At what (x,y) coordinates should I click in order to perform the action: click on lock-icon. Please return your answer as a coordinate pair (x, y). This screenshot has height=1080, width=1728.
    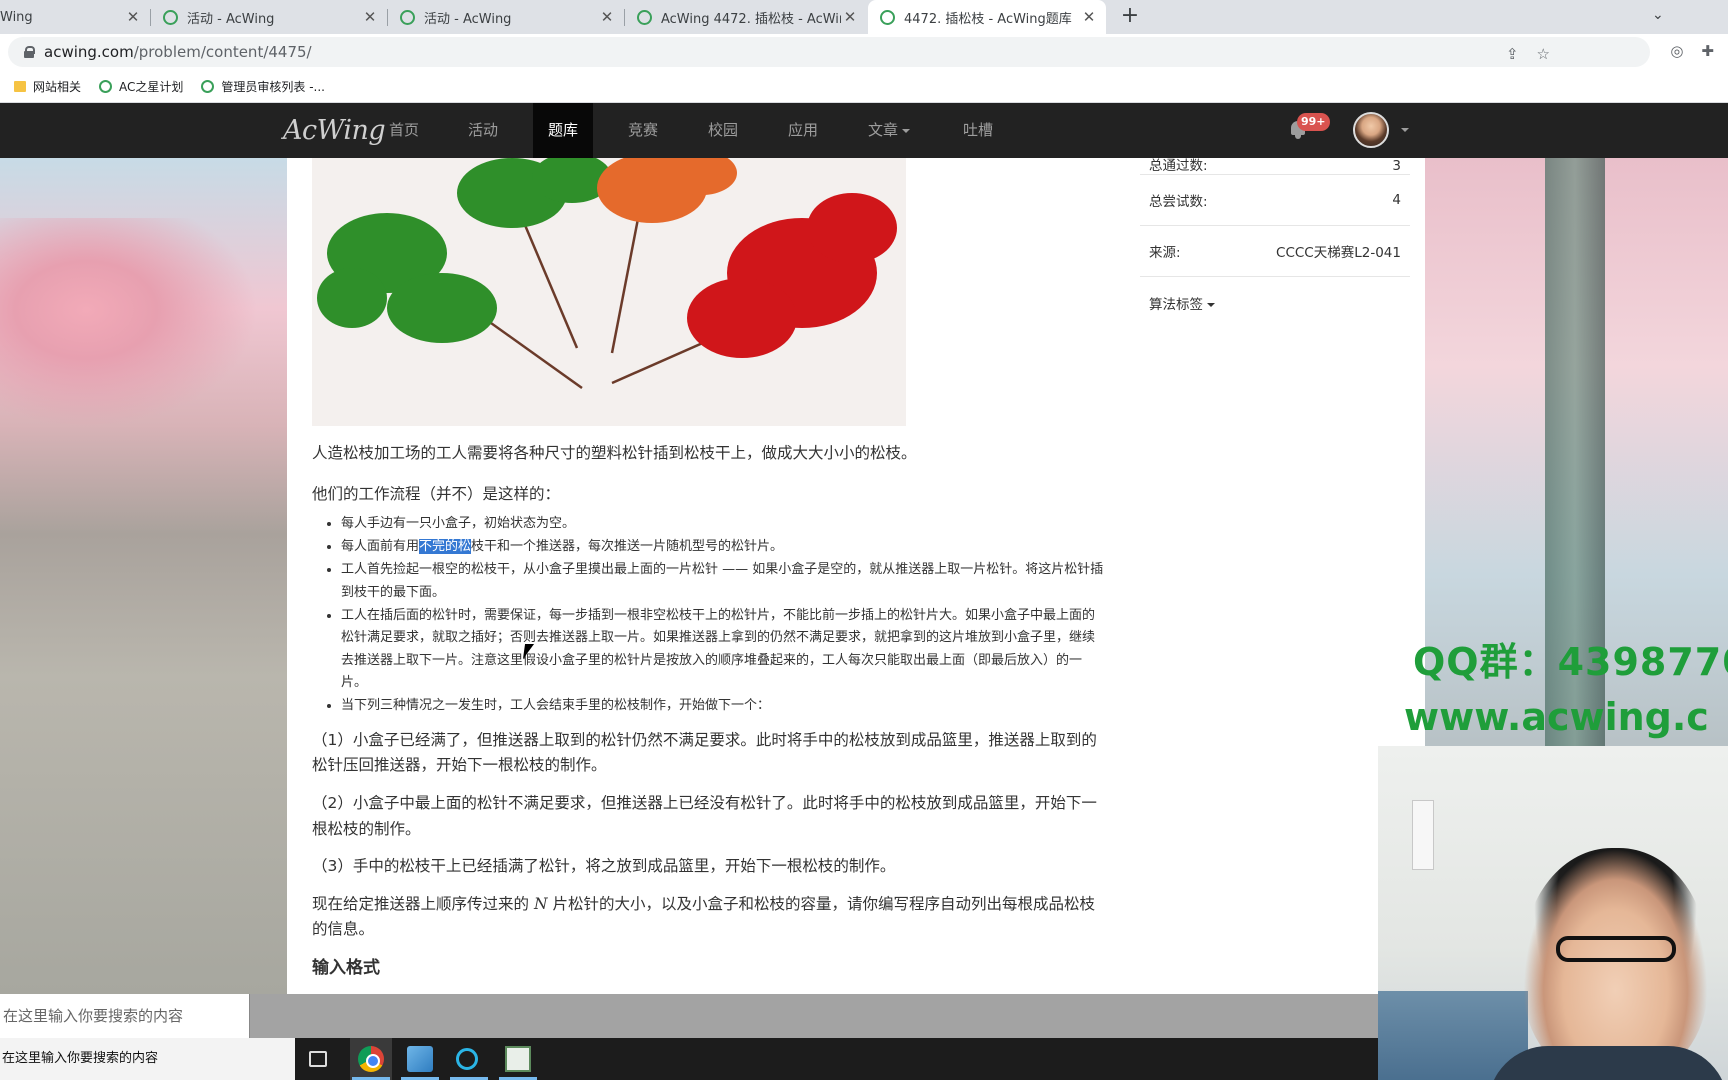
    Looking at the image, I should click on (29, 52).